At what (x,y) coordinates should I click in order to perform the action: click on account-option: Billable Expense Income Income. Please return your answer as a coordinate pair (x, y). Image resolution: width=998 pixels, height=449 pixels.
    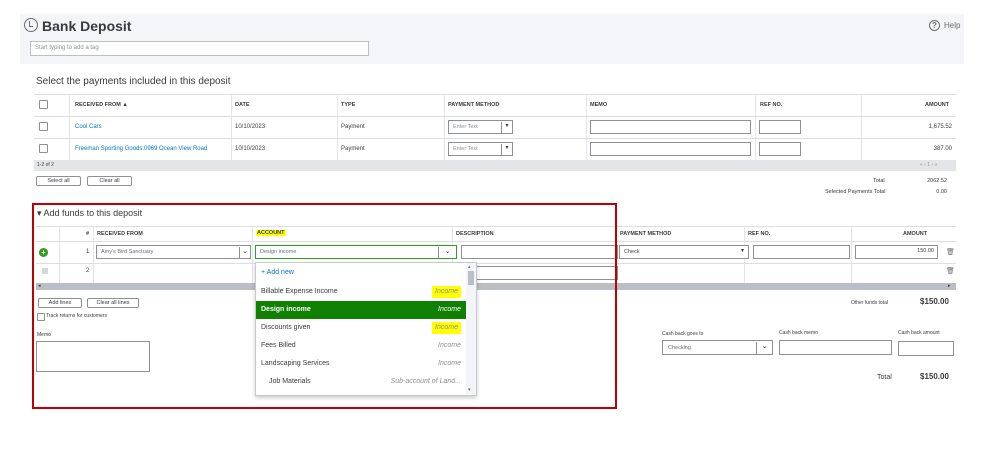
    Looking at the image, I should click on (361, 292).